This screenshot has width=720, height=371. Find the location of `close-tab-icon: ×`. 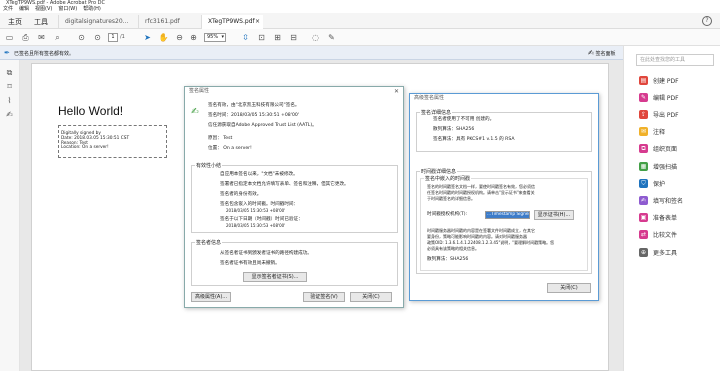

close-tab-icon: × is located at coordinates (257, 22).